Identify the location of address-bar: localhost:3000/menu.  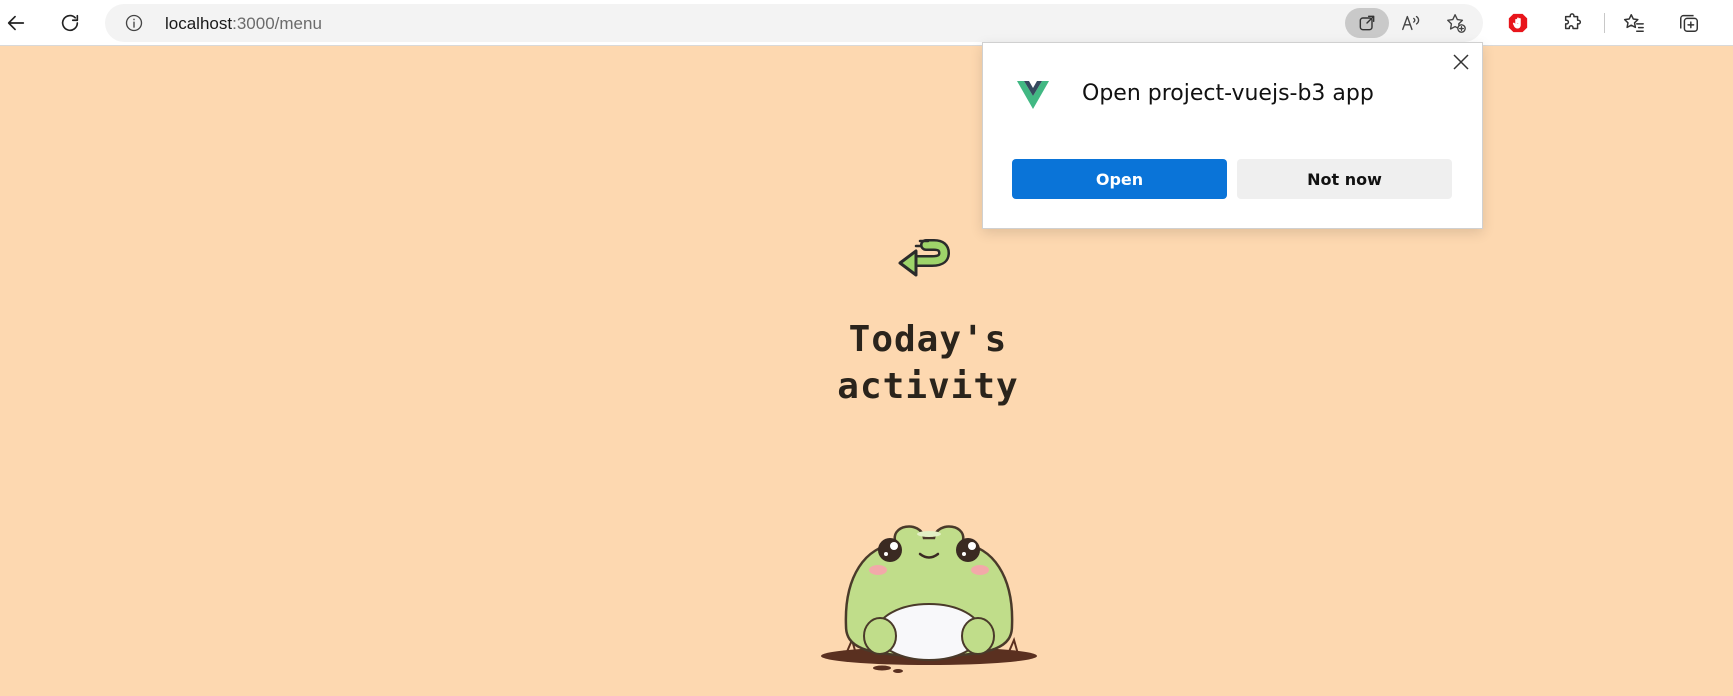
(794, 23).